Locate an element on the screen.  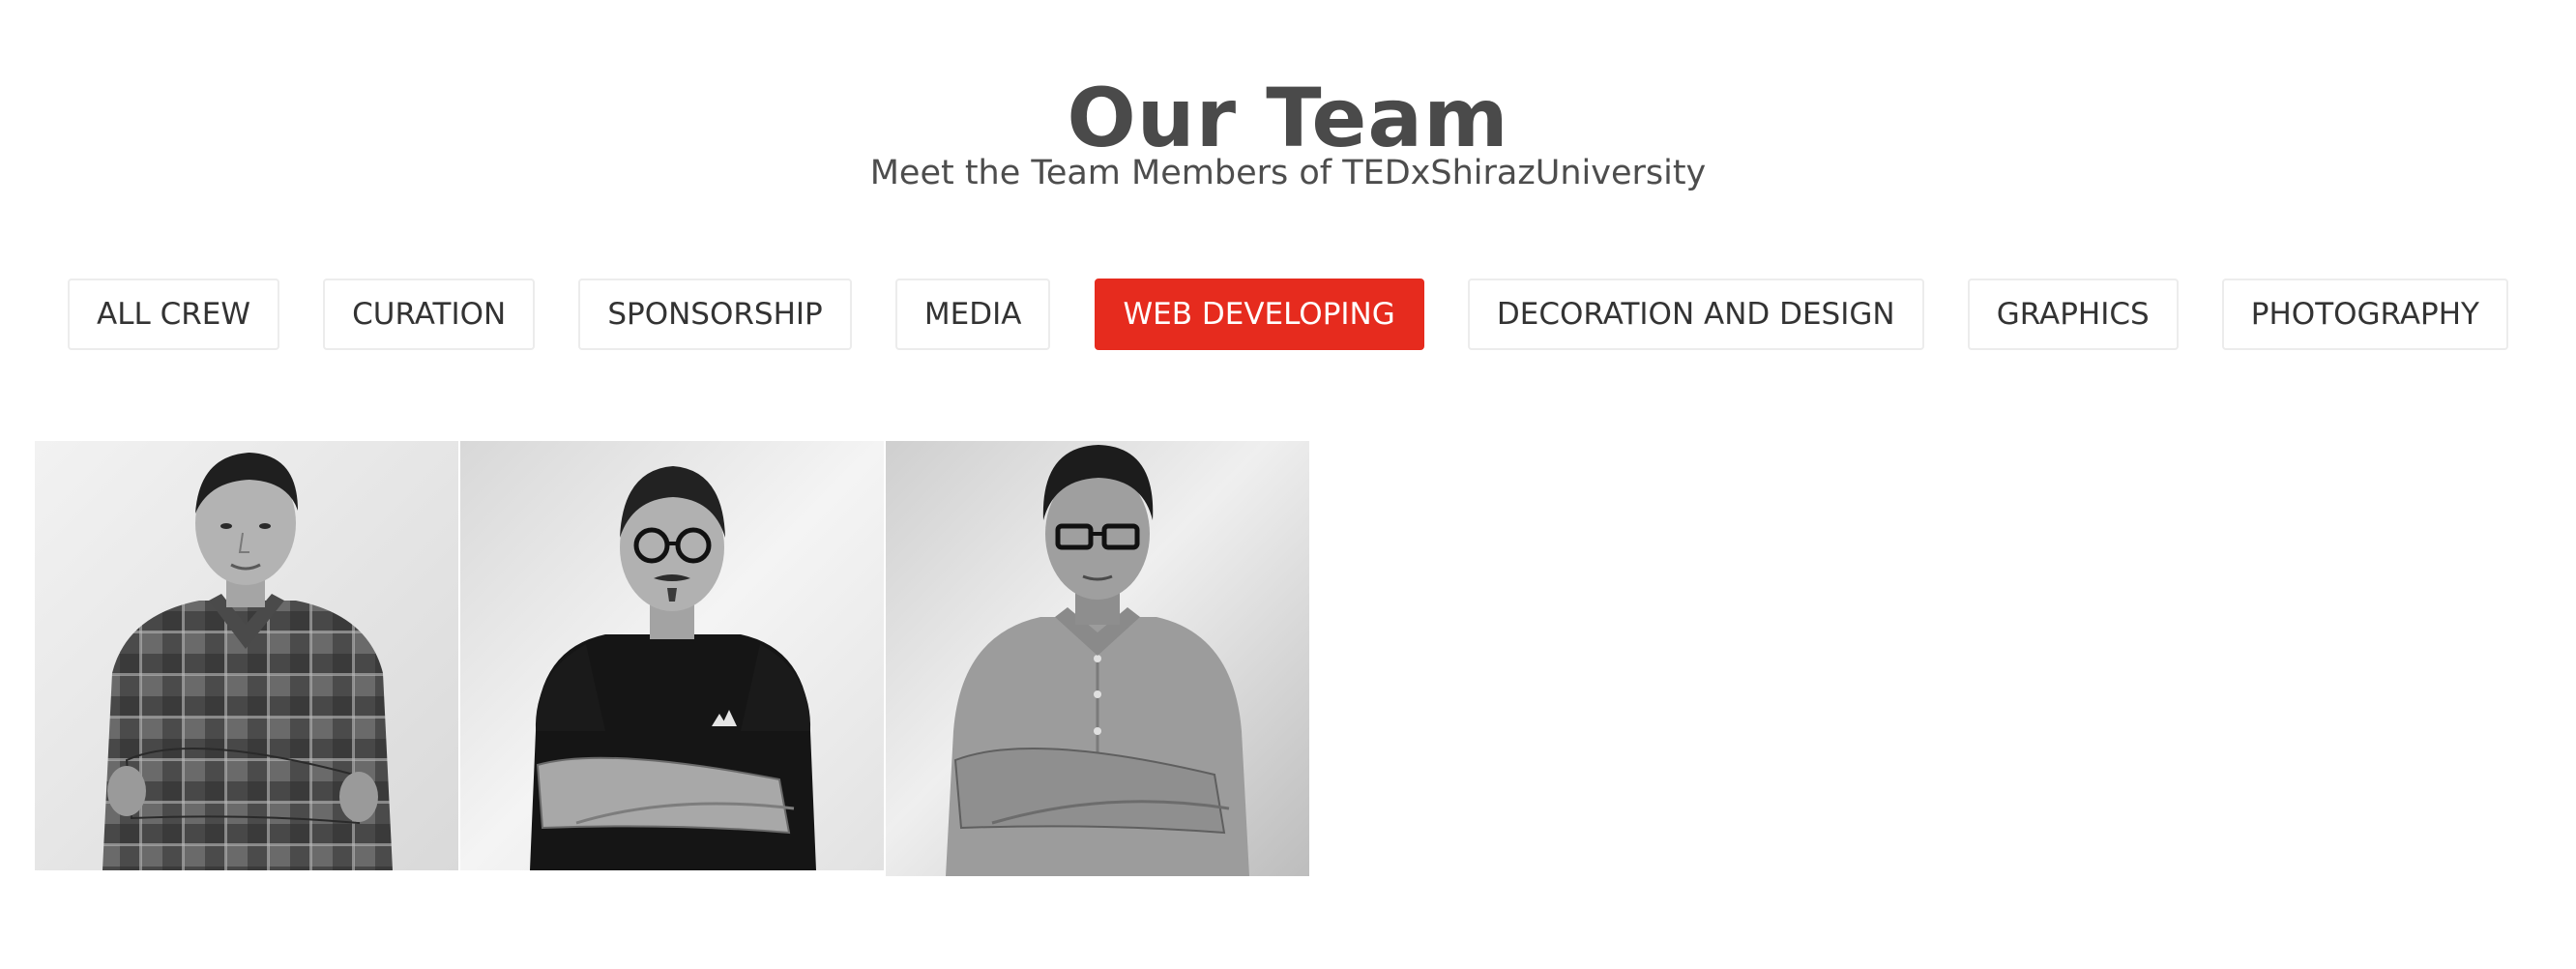
filter-all-crew-button: ALL CREW is located at coordinates (174, 314).